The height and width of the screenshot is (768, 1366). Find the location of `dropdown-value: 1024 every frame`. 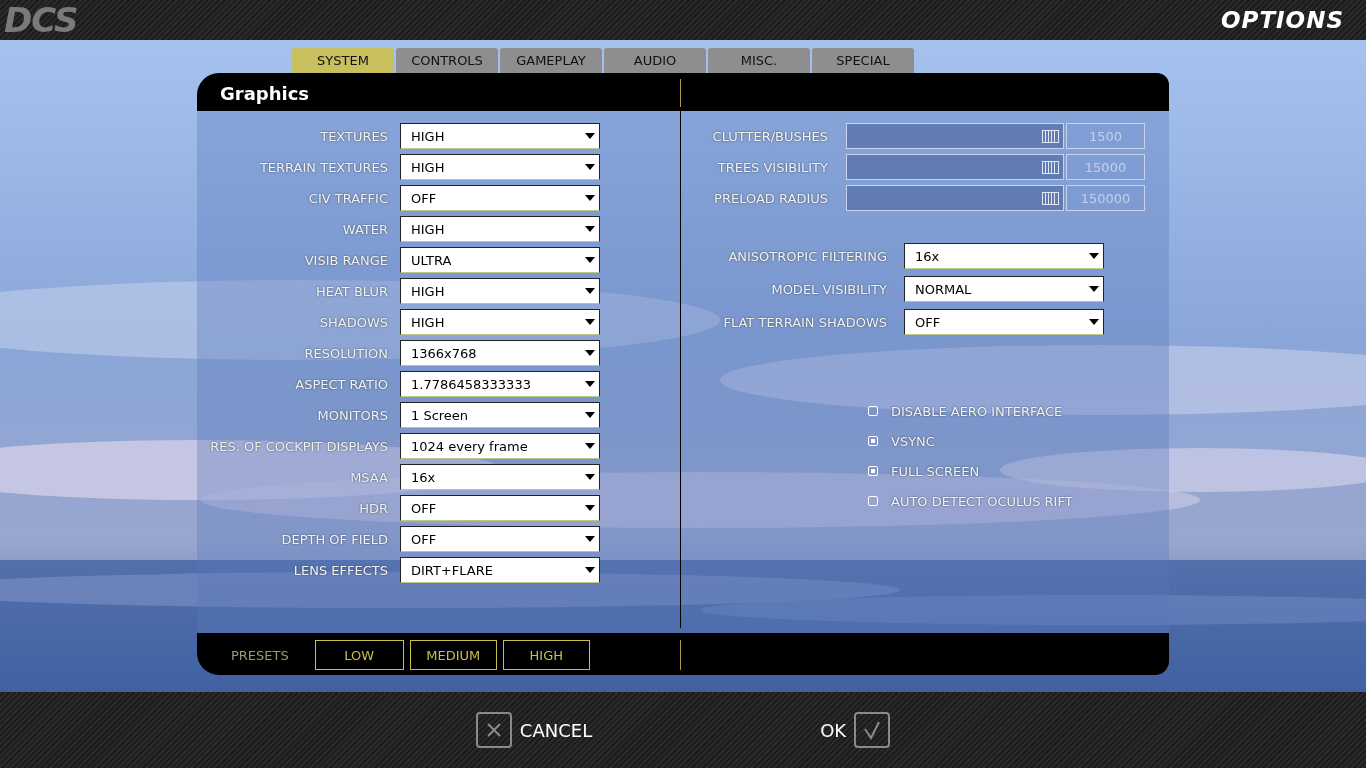

dropdown-value: 1024 every frame is located at coordinates (469, 446).